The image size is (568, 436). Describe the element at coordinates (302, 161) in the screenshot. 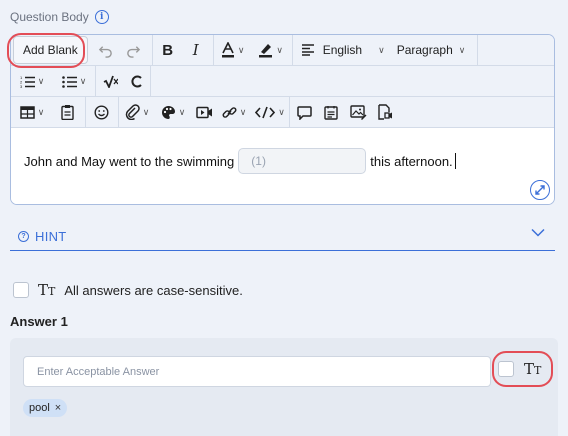

I see `blank-field: (1)` at that location.